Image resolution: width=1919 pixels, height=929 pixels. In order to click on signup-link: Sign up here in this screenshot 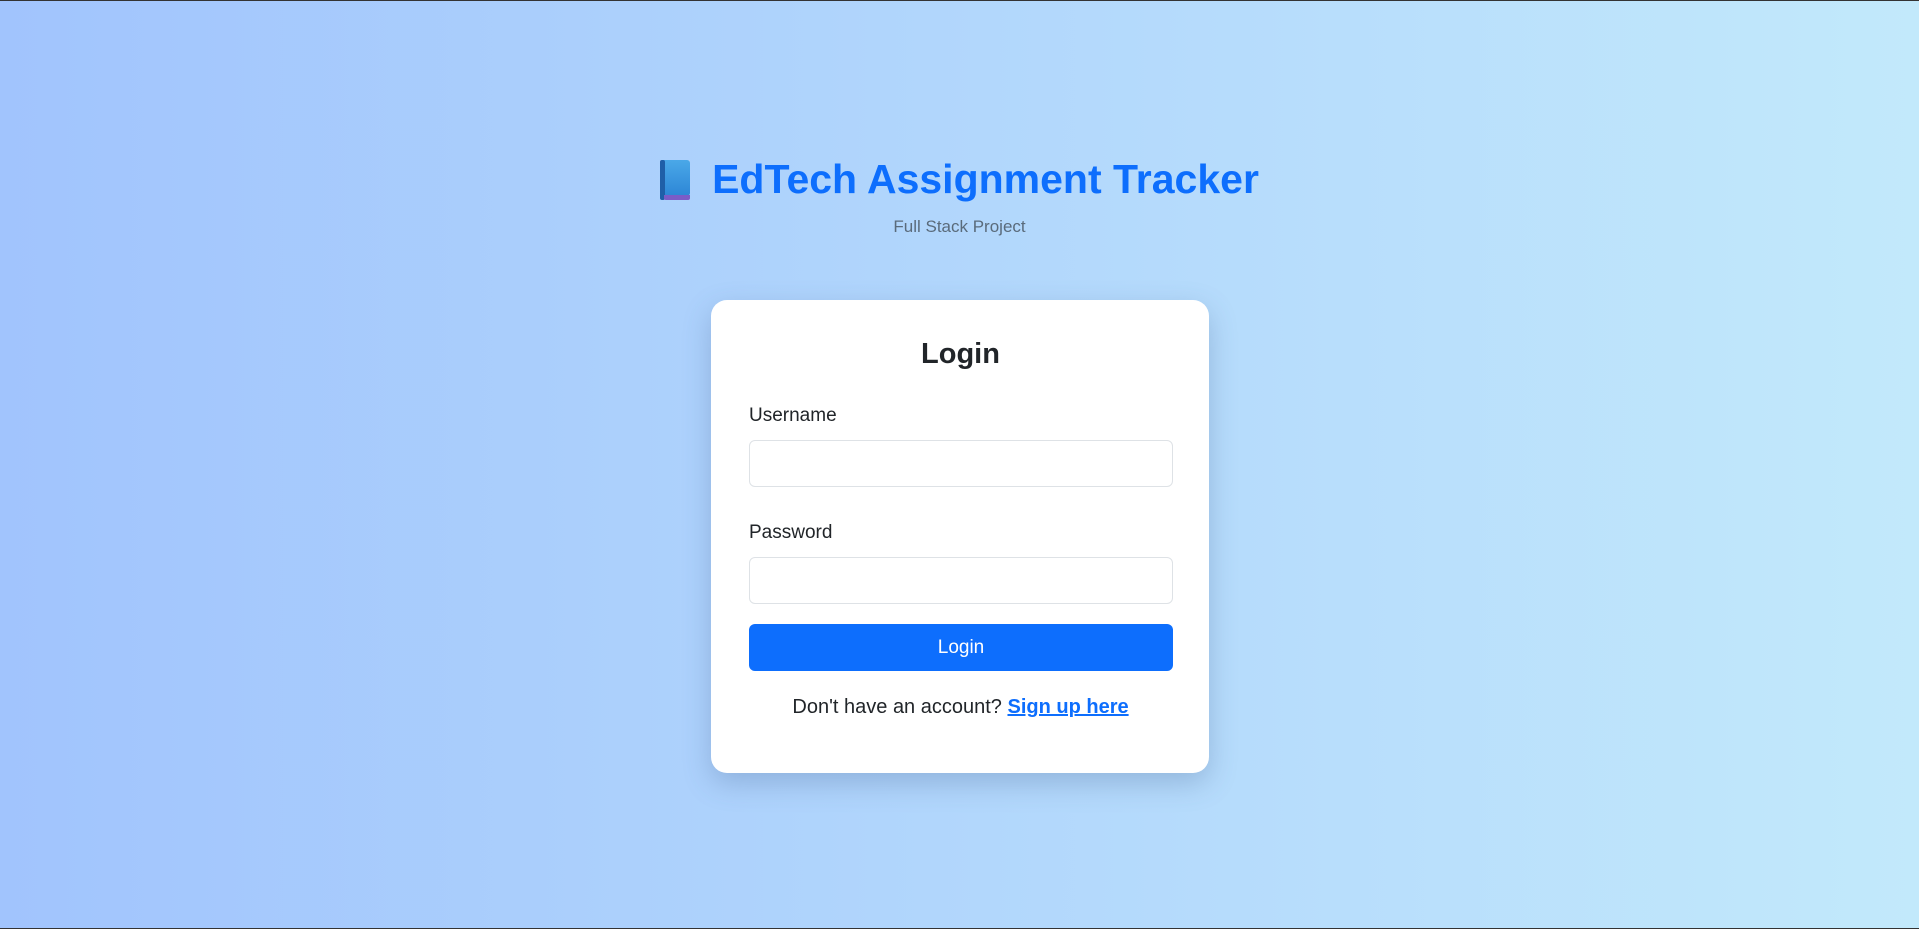, I will do `click(1067, 707)`.